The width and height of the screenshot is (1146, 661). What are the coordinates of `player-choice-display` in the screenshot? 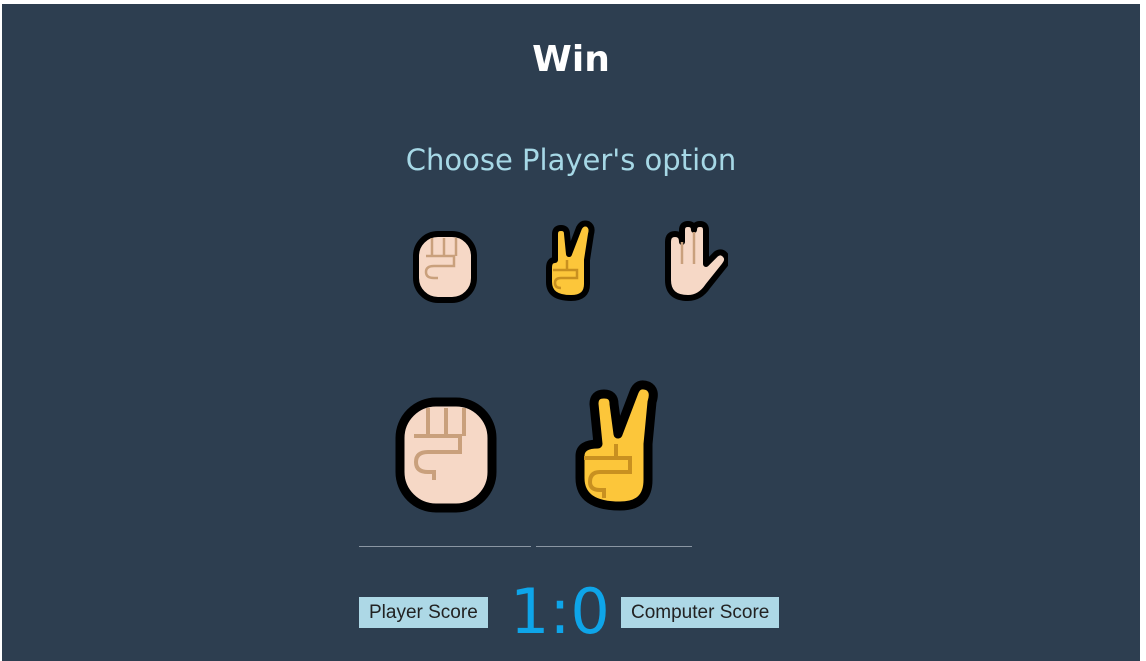 It's located at (447, 447).